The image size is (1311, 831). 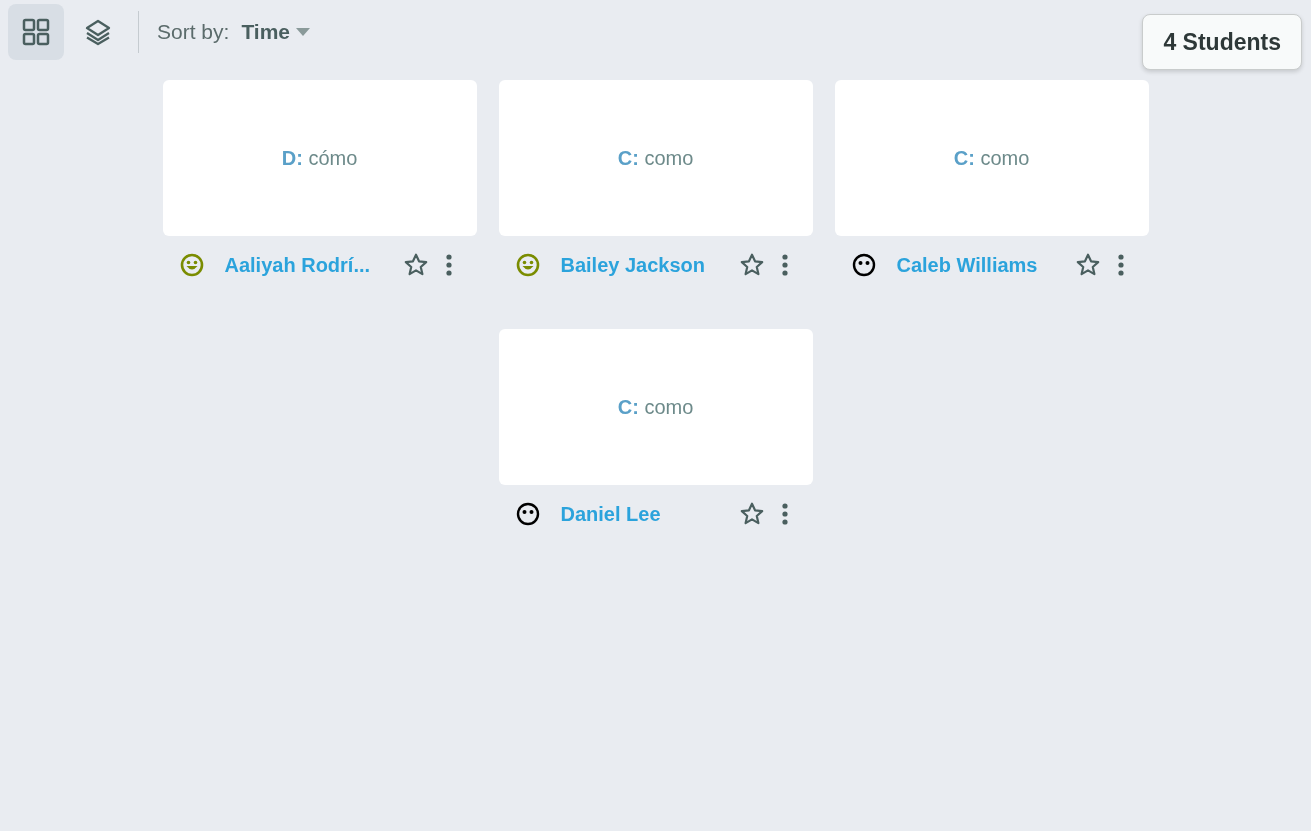 I want to click on answer-card: D: cómo, so click(x=319, y=158).